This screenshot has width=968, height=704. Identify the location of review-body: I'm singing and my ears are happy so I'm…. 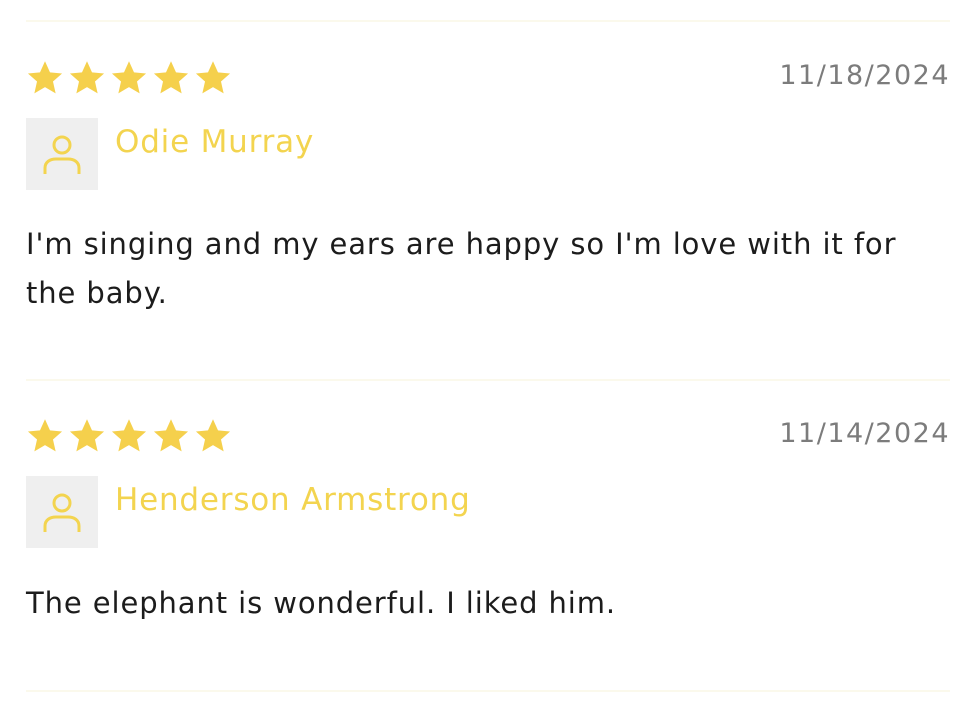
(461, 268).